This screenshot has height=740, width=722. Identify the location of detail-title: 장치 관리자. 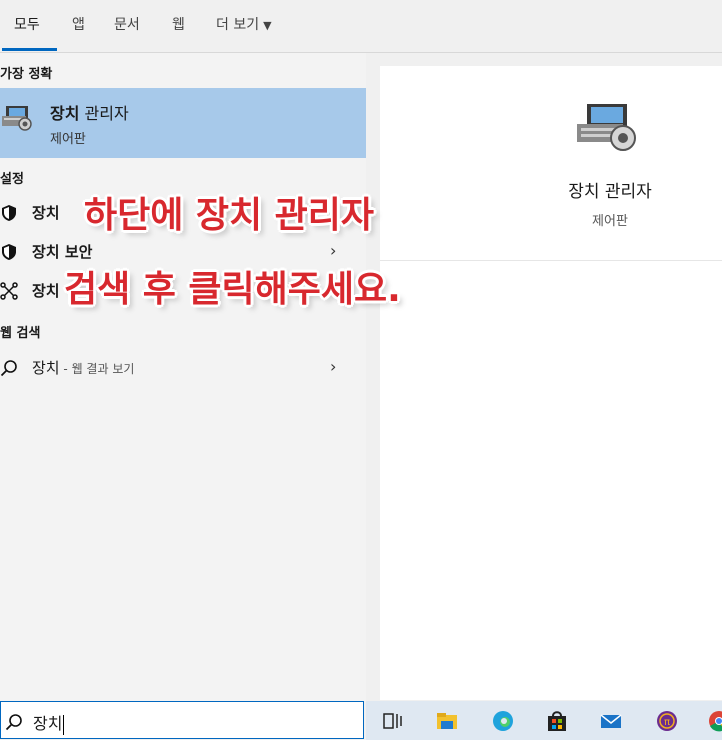
(610, 192).